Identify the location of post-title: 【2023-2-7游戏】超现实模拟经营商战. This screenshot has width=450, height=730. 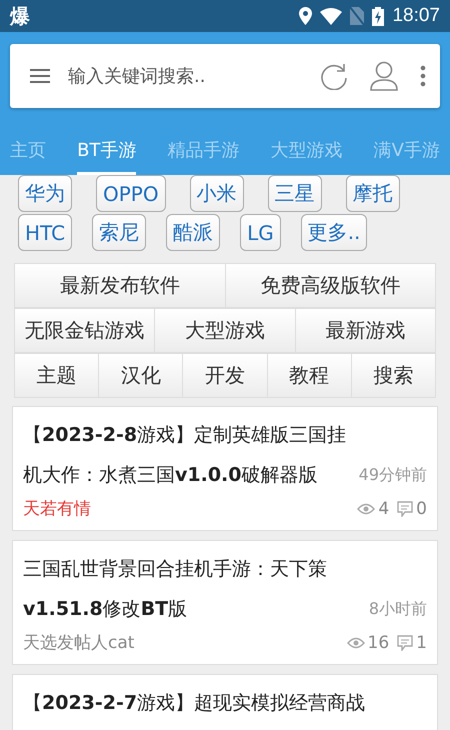
(225, 703).